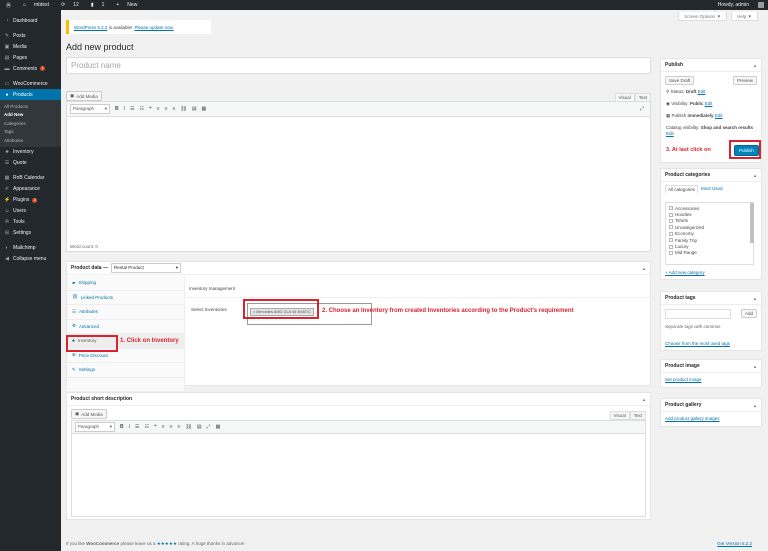  Describe the element at coordinates (30, 163) in the screenshot. I see `menu-quote: ☰ Quote` at that location.